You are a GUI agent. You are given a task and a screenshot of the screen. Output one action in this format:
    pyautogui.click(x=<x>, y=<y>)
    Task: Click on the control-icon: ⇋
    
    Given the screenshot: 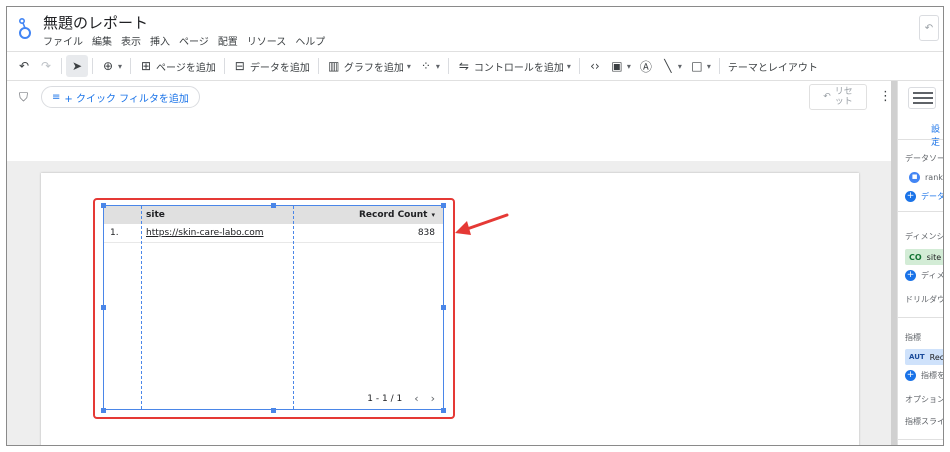 What is the action you would take?
    pyautogui.click(x=463, y=66)
    